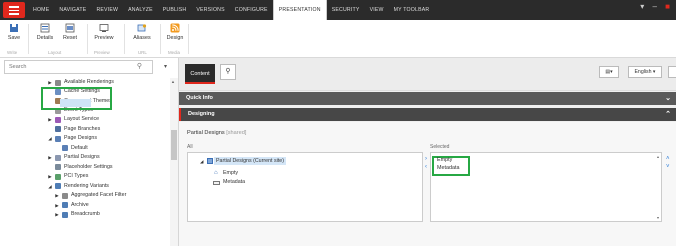 This screenshot has height=246, width=676. I want to click on tree-node-label: Page Branches, so click(82, 128).